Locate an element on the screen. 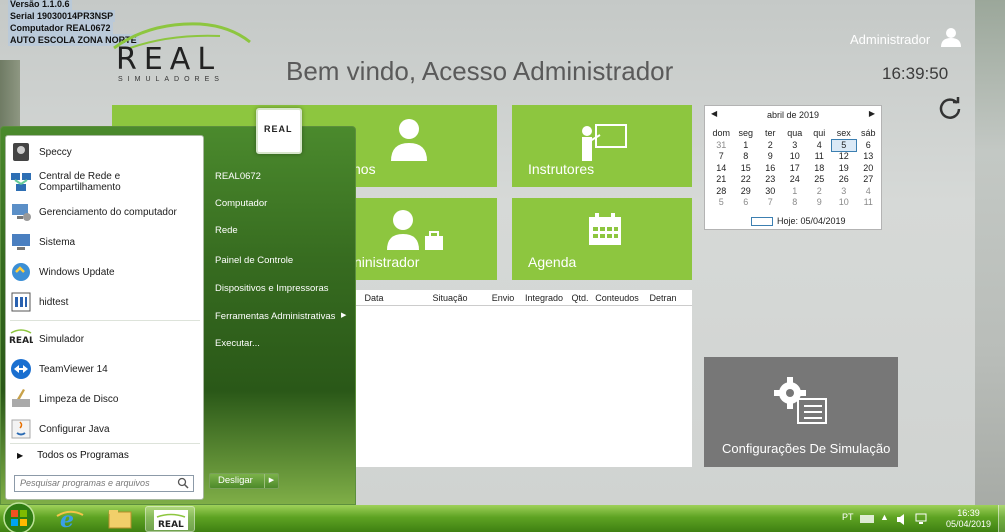 Image resolution: width=1005 pixels, height=532 pixels. internet-explorer-icon: e is located at coordinates (70, 519).